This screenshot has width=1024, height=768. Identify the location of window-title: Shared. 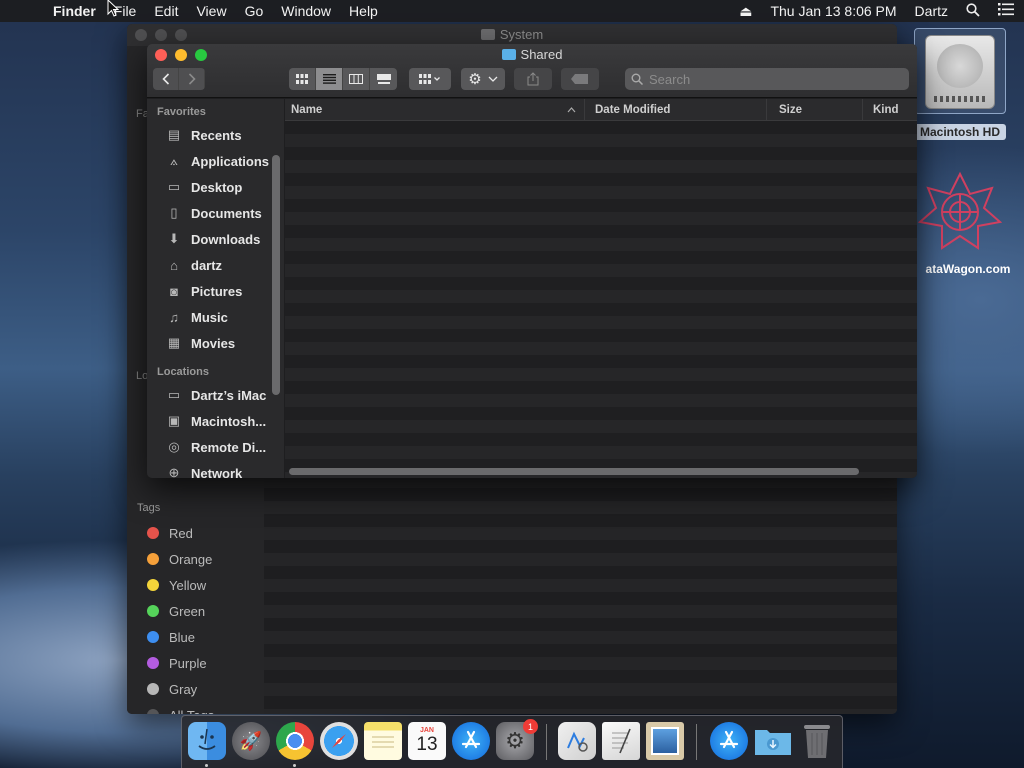
(532, 54).